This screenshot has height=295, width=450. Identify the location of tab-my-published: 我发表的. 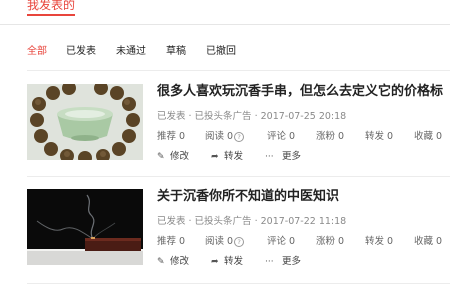
(51, 6).